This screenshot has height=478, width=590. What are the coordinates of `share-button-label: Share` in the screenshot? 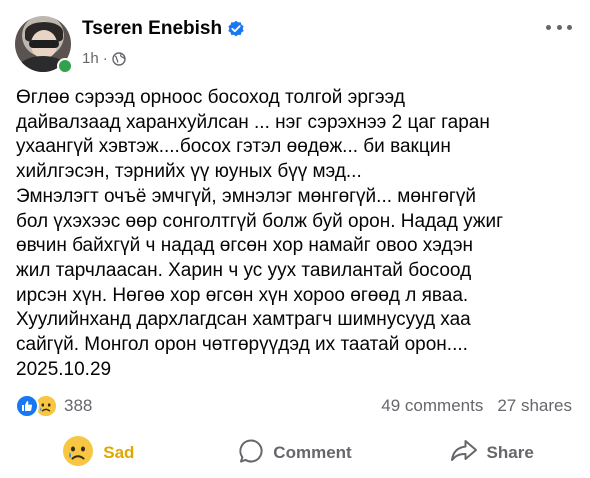 It's located at (510, 452).